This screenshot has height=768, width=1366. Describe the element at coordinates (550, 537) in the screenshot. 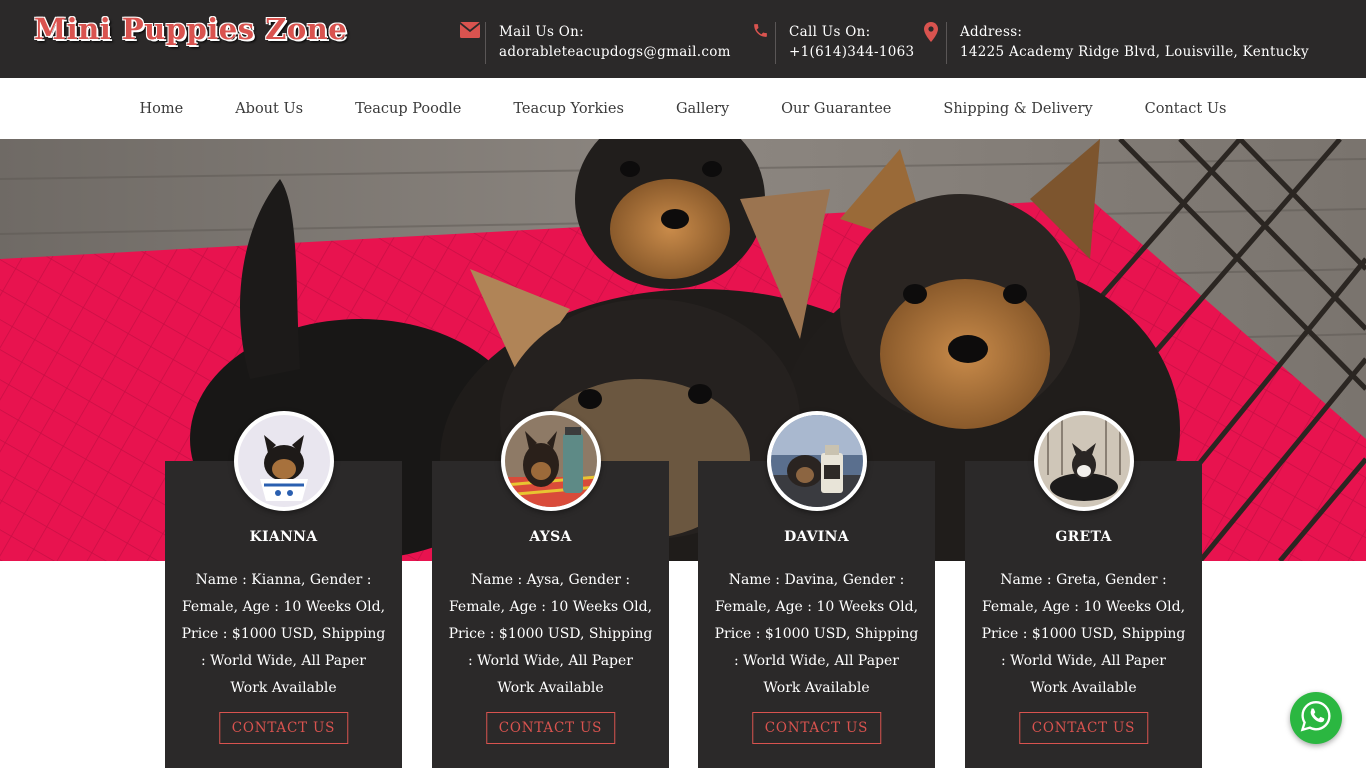

I see `puppy-name: AYSA` at that location.